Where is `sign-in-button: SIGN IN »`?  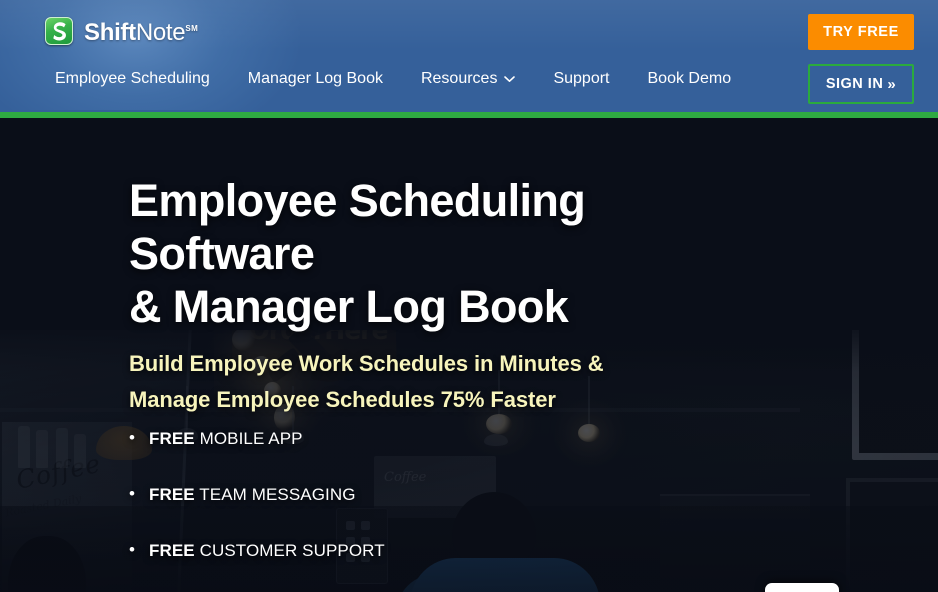 sign-in-button: SIGN IN » is located at coordinates (861, 84).